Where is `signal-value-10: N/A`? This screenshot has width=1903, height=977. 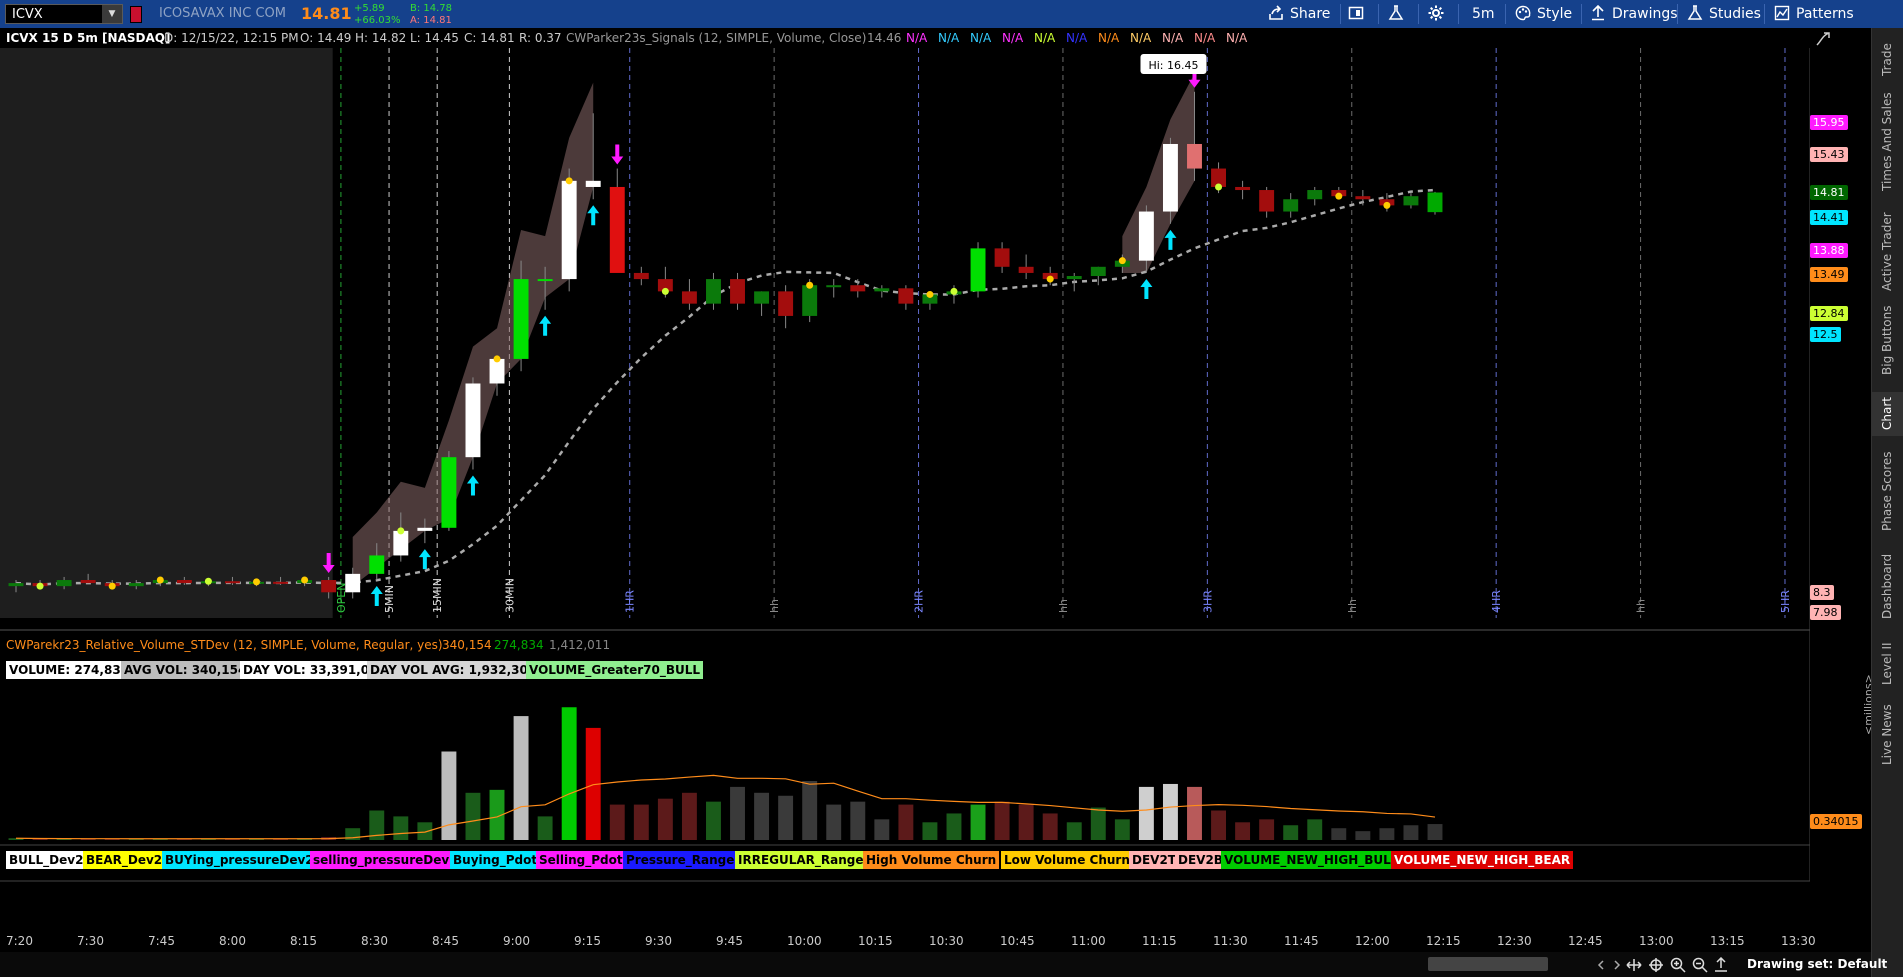
signal-value-10: N/A is located at coordinates (1237, 38).